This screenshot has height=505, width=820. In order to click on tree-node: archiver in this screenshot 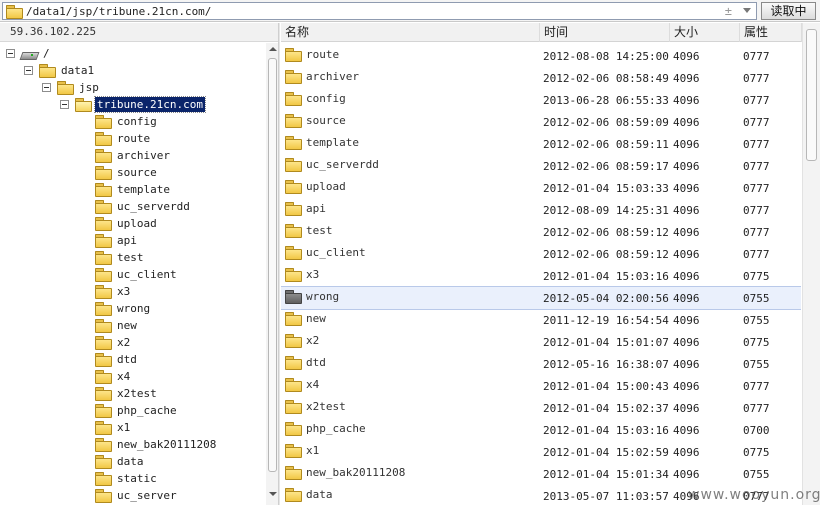, I will do `click(126, 155)`.